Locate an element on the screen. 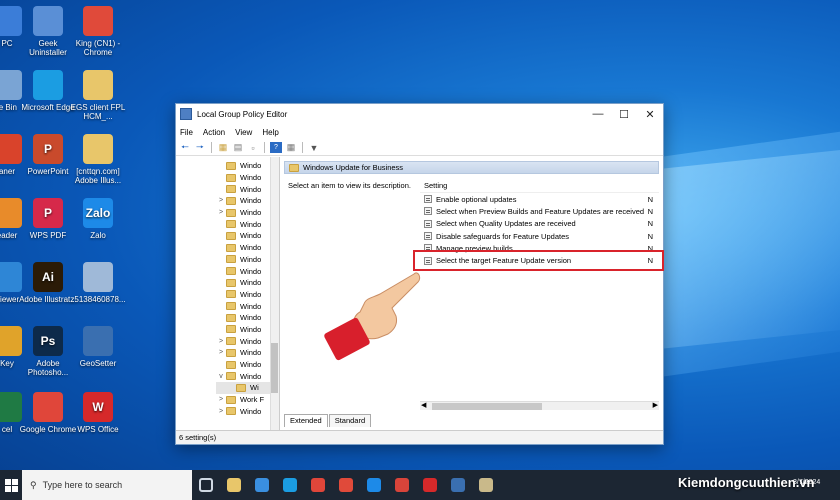 This screenshot has height=500, width=840. policy-setting-row: Disable safeguards for Feature Updates N is located at coordinates (539, 236).